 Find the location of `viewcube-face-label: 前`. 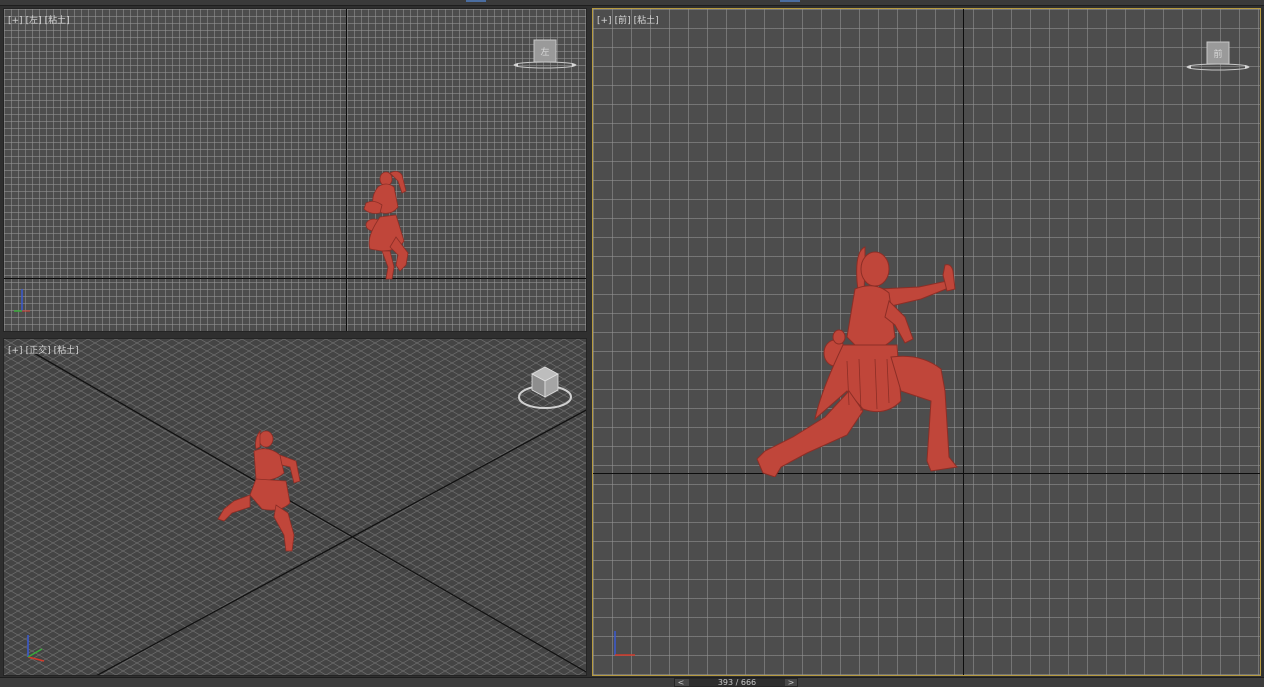

viewcube-face-label: 前 is located at coordinates (1217, 54).